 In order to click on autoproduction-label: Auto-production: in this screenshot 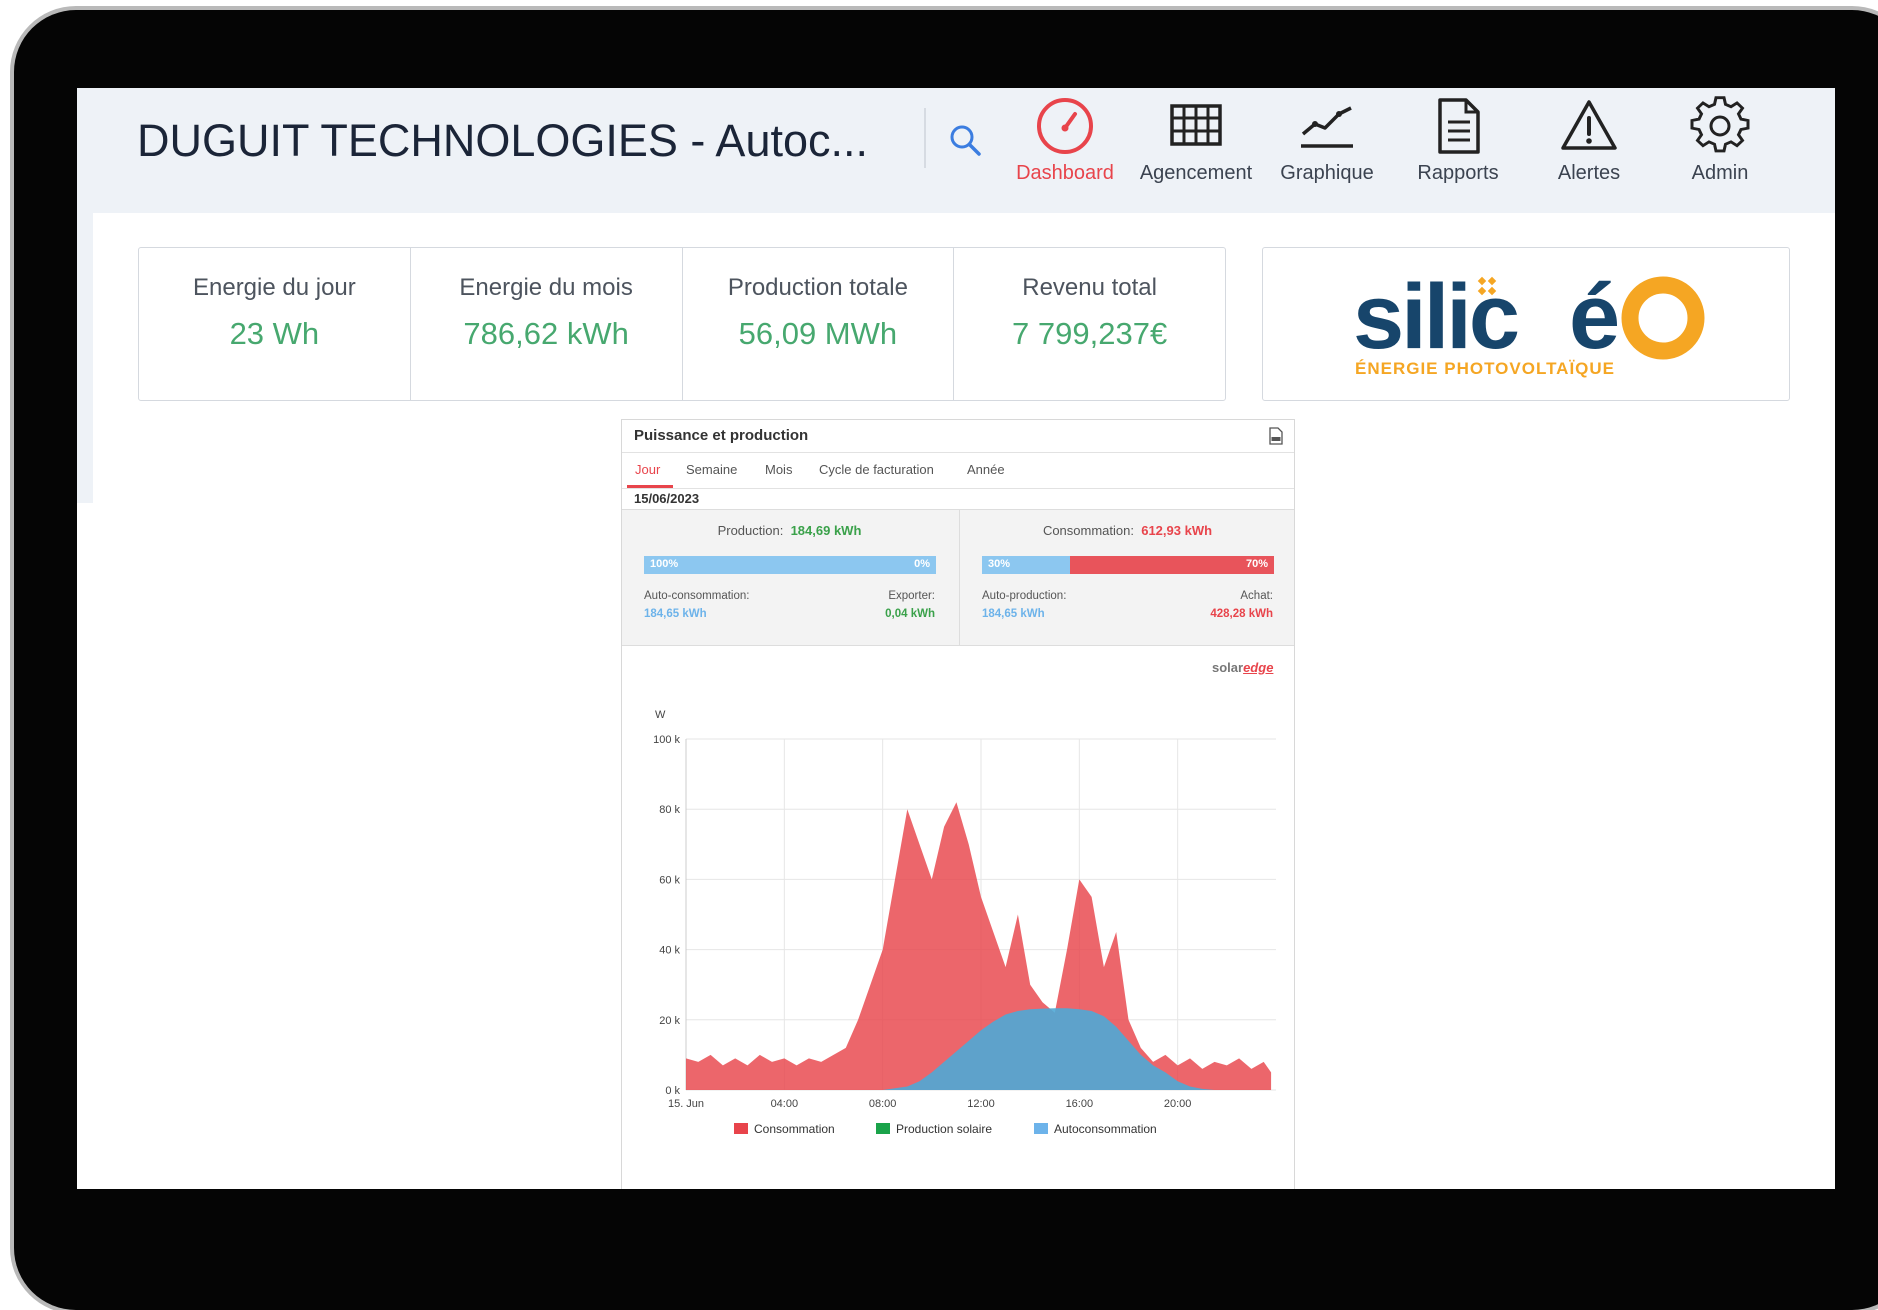, I will do `click(1024, 596)`.